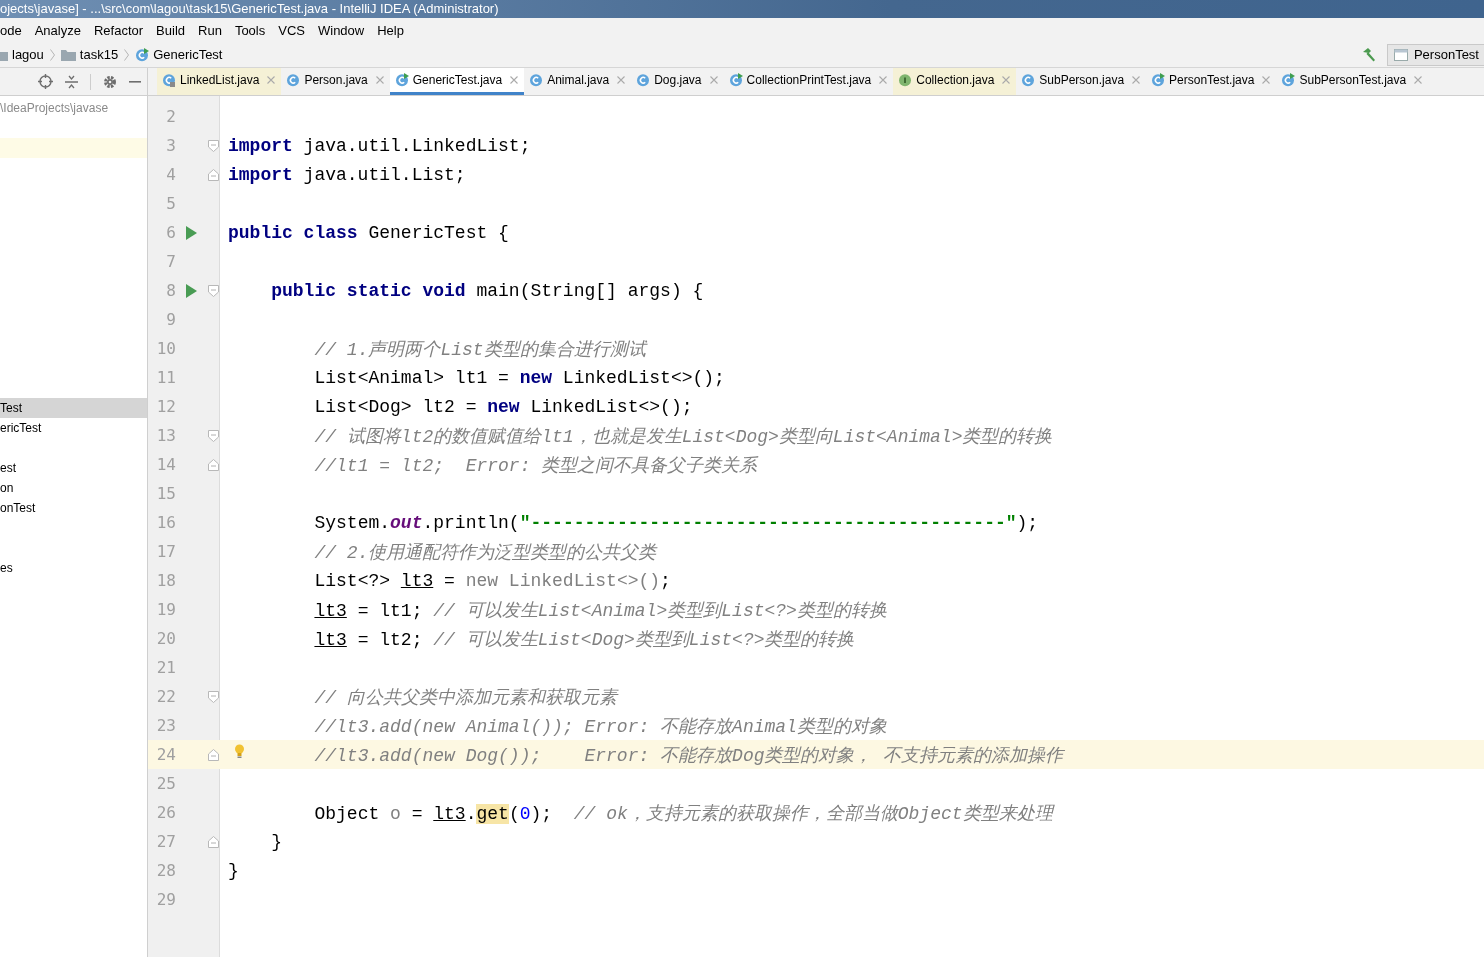  What do you see at coordinates (170, 203) in the screenshot?
I see `line-number: 5` at bounding box center [170, 203].